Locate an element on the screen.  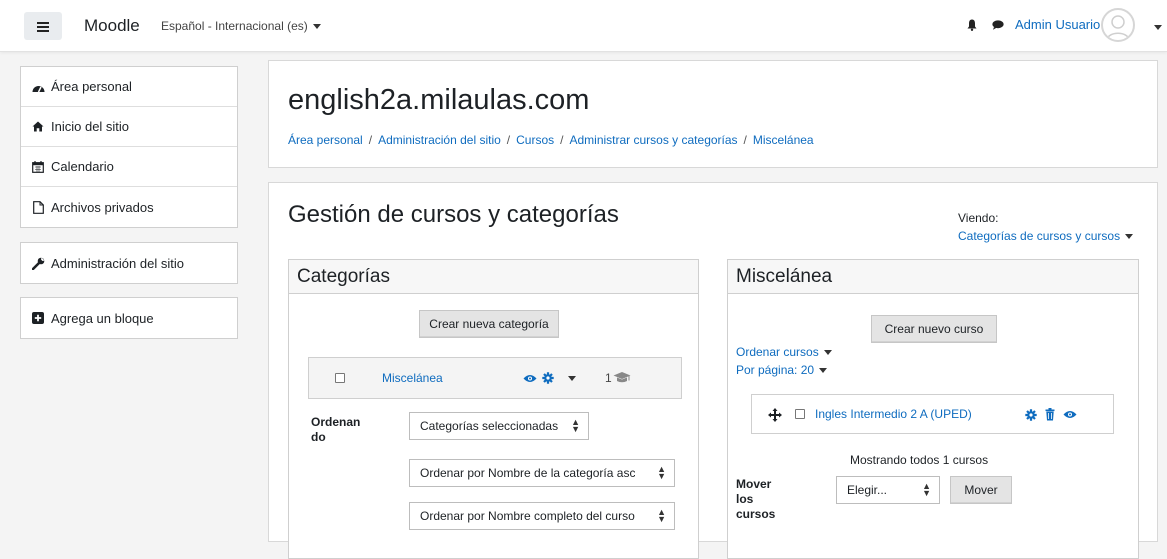
sort-courses-menu: Ordenar cursos is located at coordinates (784, 352).